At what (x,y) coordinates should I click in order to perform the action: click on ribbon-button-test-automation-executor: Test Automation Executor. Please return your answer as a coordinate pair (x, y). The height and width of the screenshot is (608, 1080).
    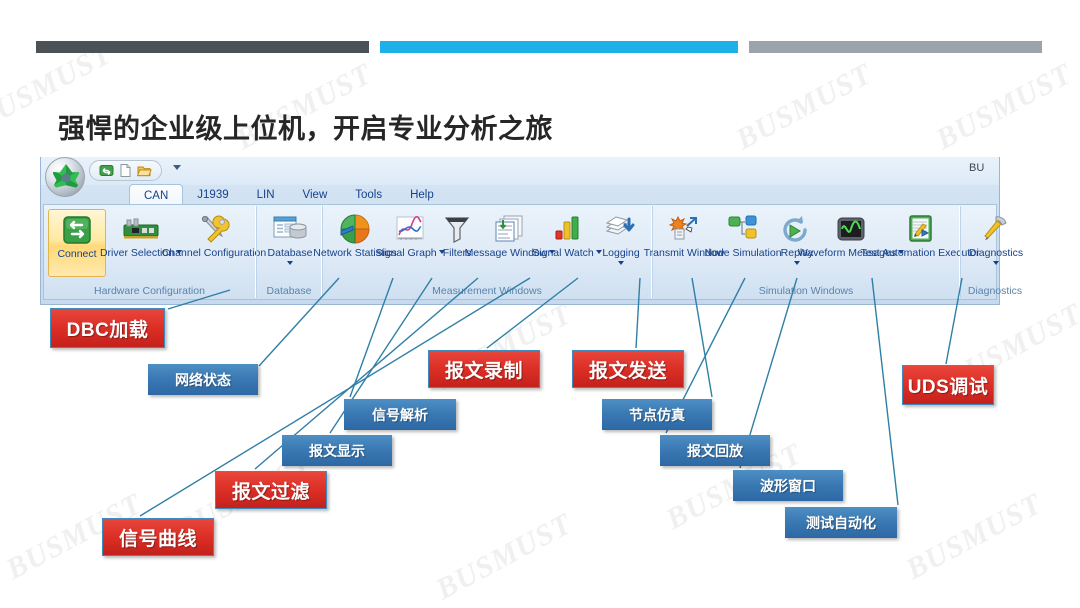
    Looking at the image, I should click on (920, 243).